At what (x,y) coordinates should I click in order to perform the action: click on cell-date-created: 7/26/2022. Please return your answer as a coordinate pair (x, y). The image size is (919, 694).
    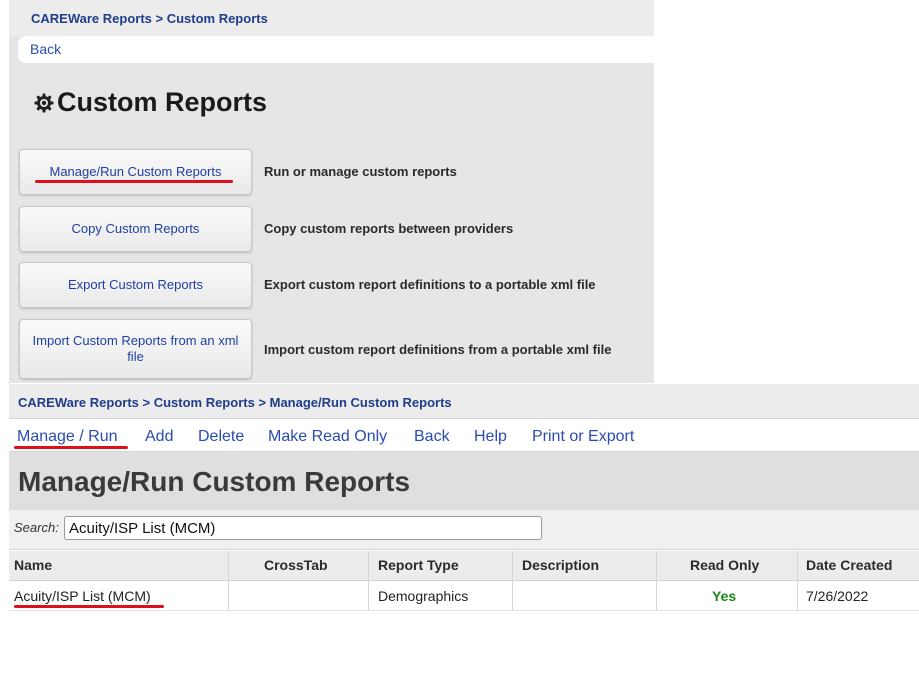
    Looking at the image, I should click on (837, 596).